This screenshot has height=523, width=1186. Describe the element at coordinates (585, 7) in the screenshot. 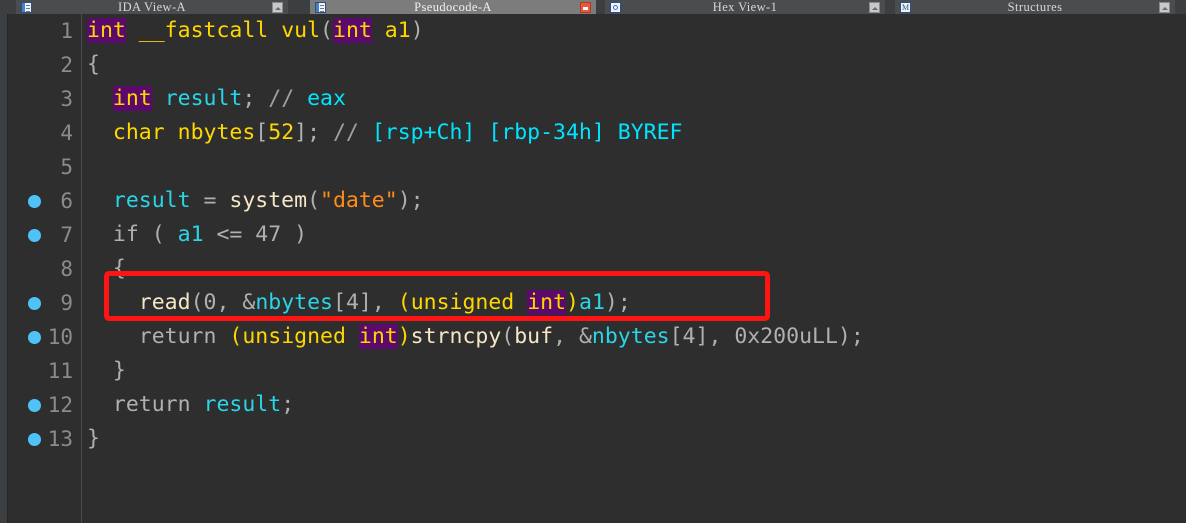

I see `close-icon-red` at that location.